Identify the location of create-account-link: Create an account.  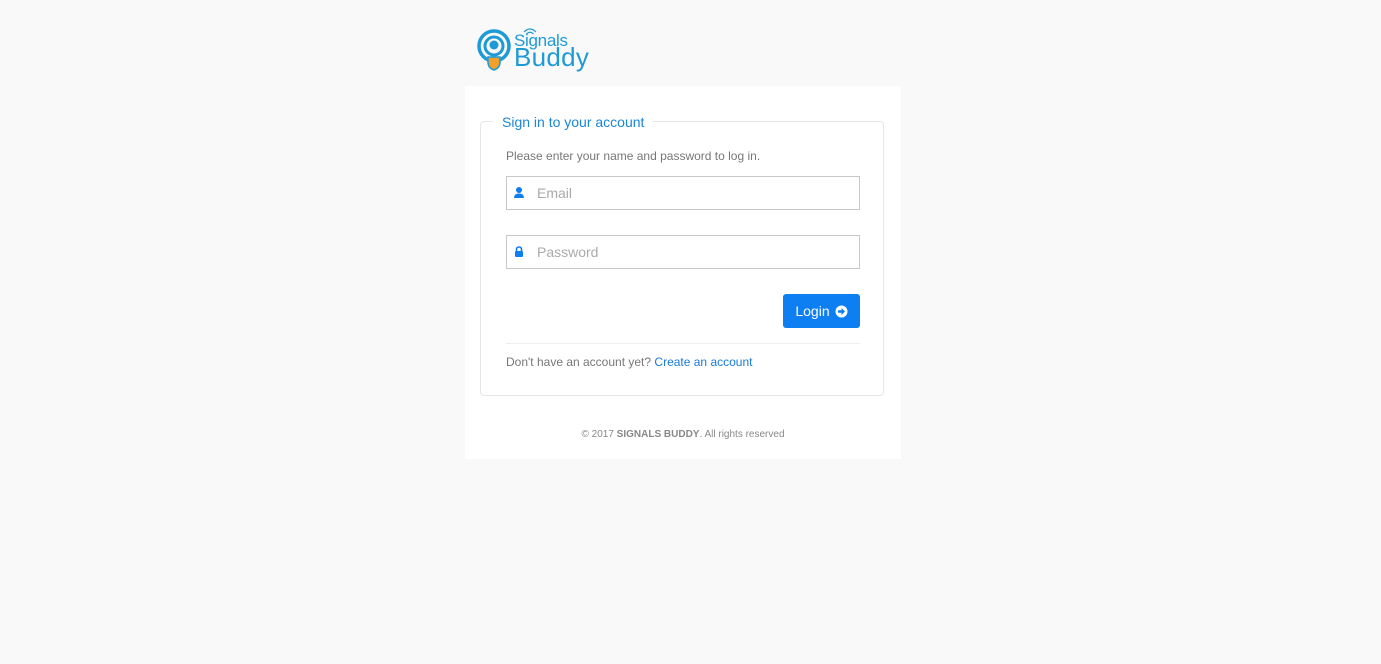
(703, 362).